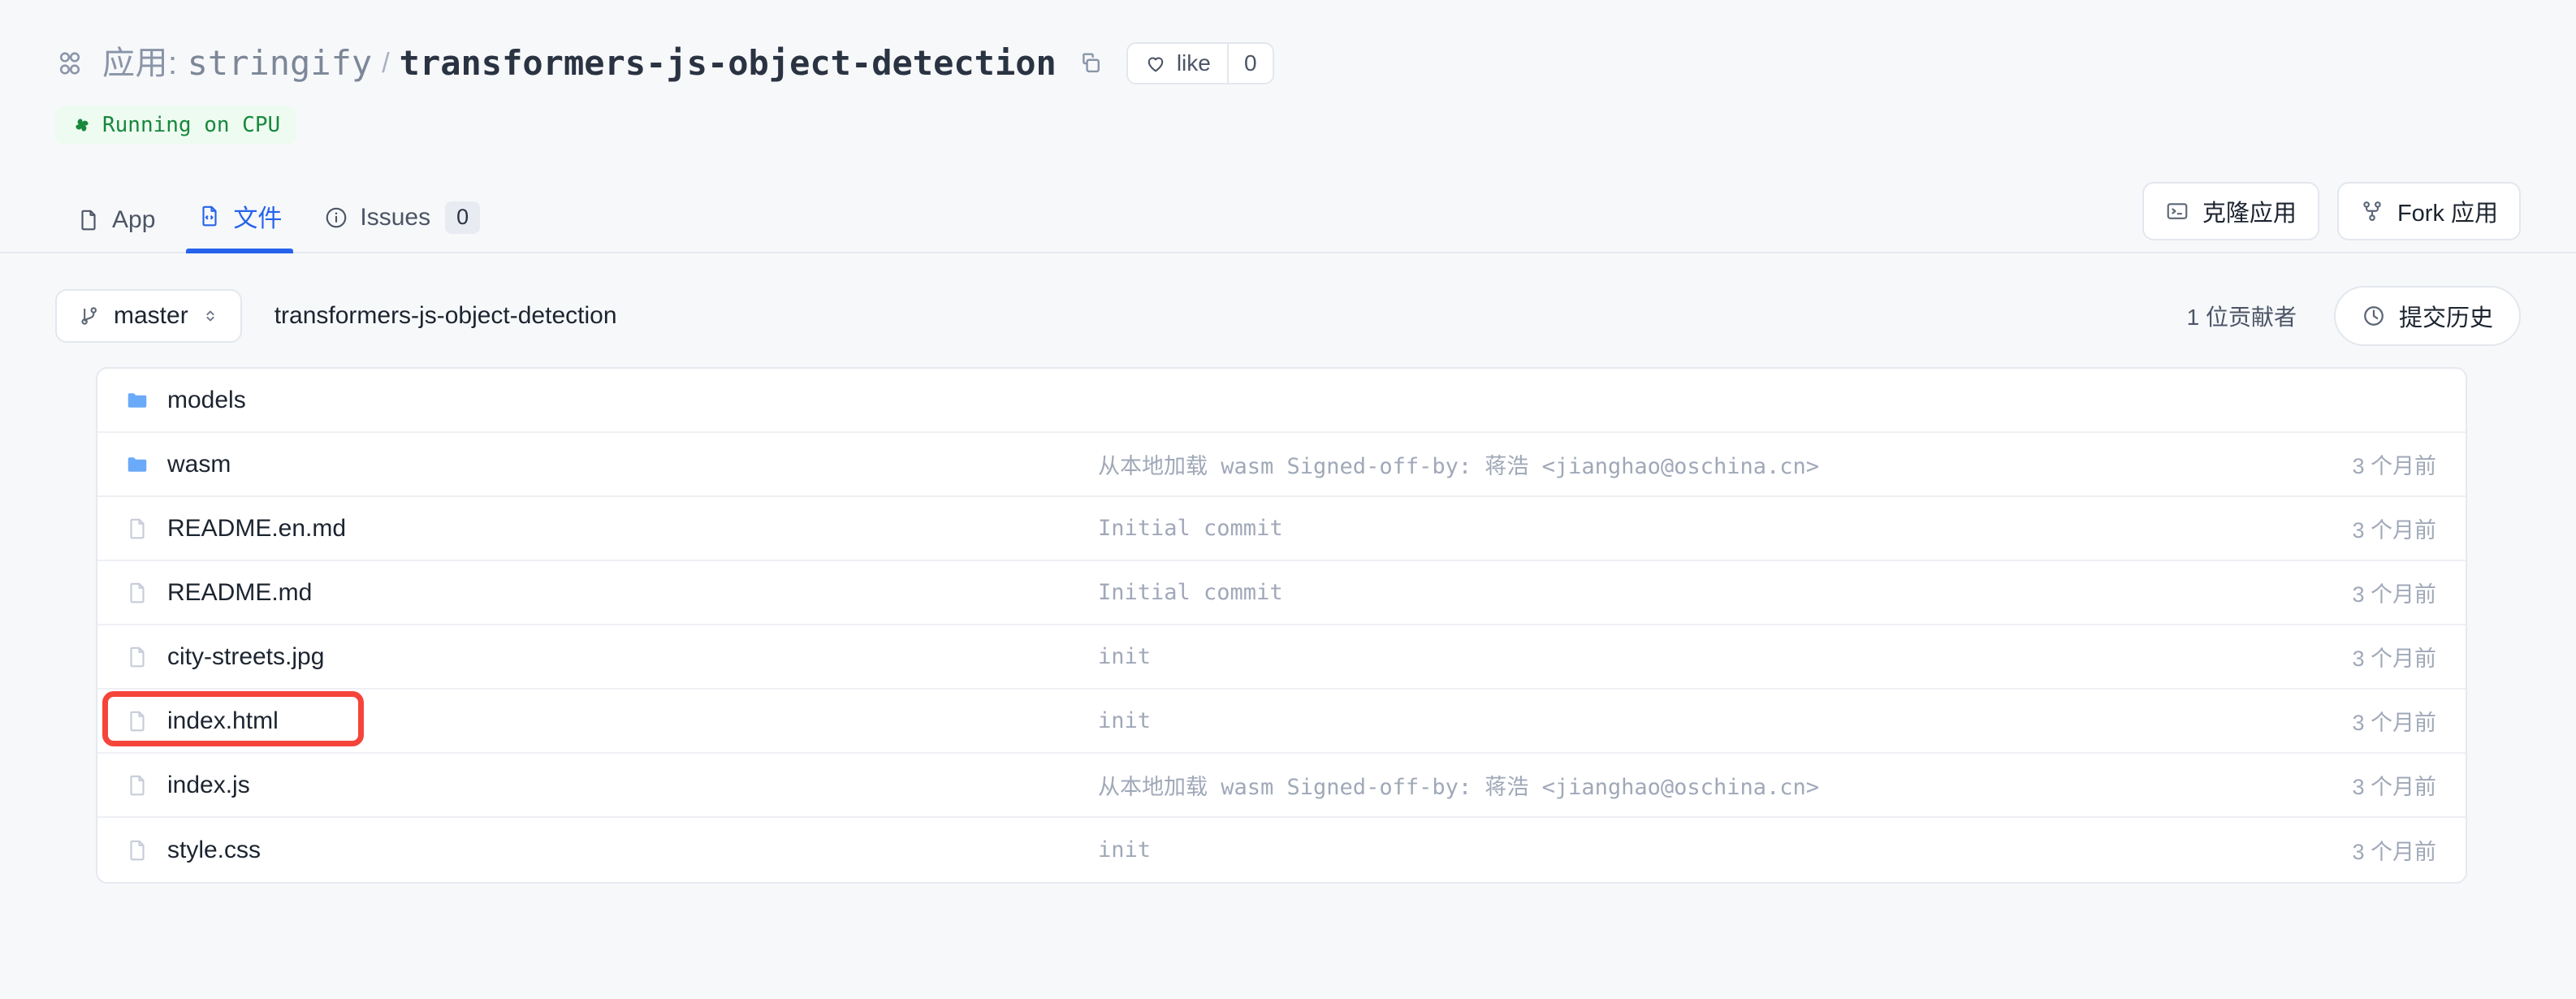 The width and height of the screenshot is (2576, 999). Describe the element at coordinates (463, 218) in the screenshot. I see `tab-issues-badge: 0` at that location.